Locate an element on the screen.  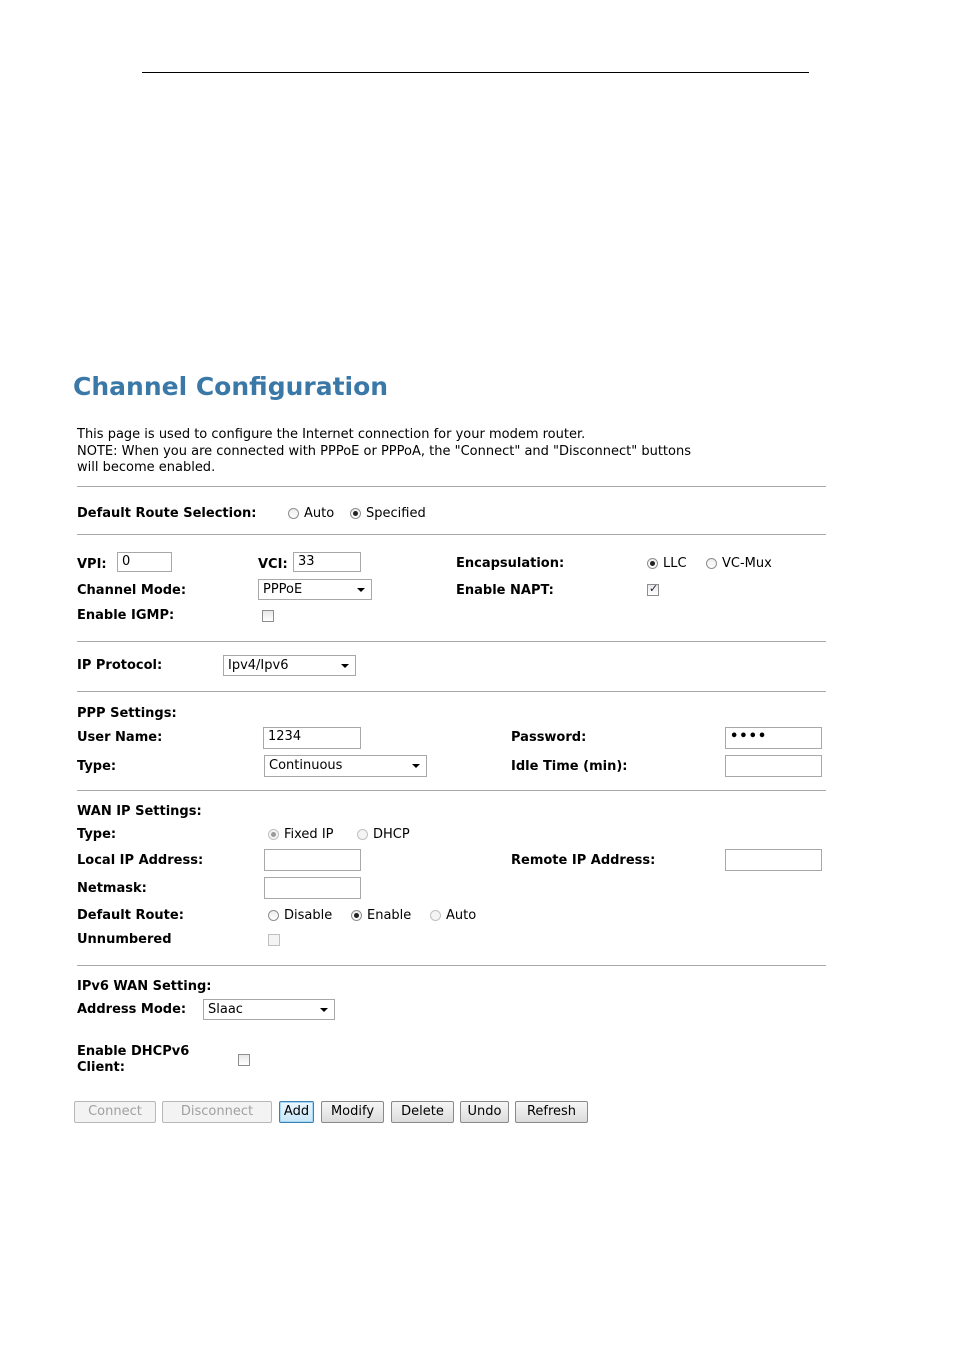
default-route-enable-label: Enable is located at coordinates (389, 915).